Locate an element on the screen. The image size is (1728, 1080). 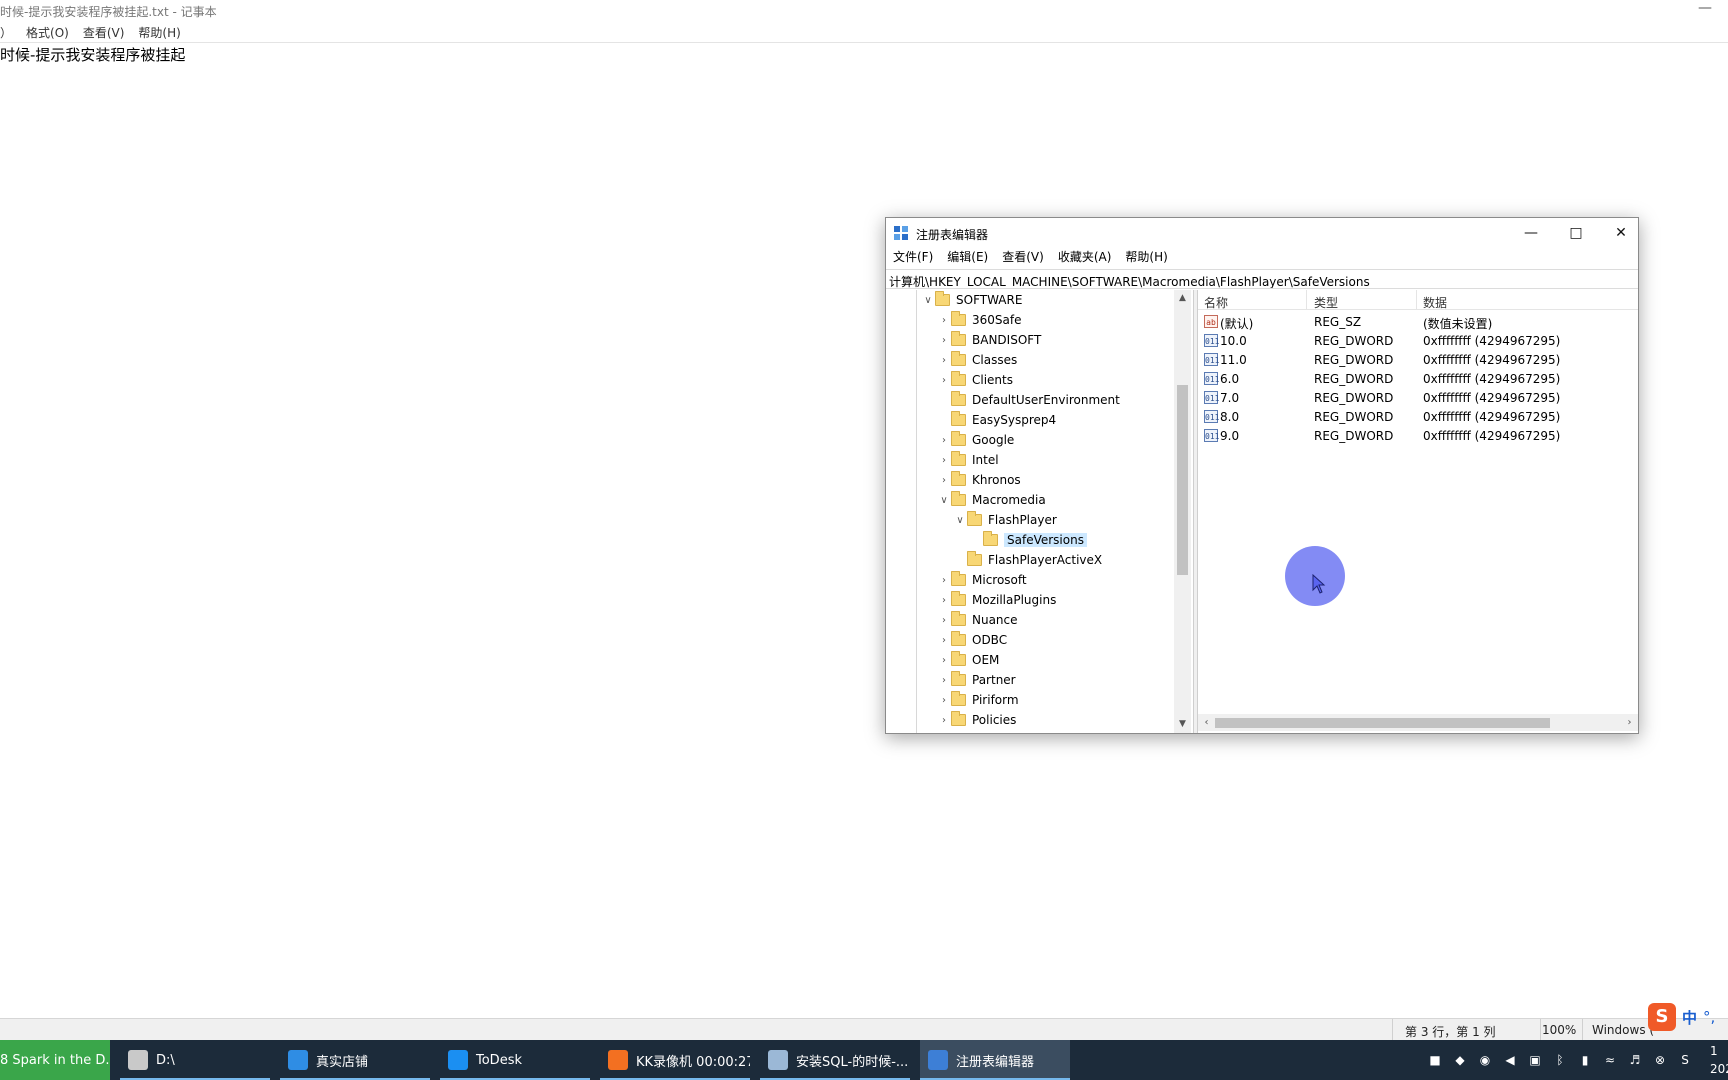
table-row: 011 11.0 REG_DWORD 0xffffffff (4294967295) is located at coordinates (1418, 360).